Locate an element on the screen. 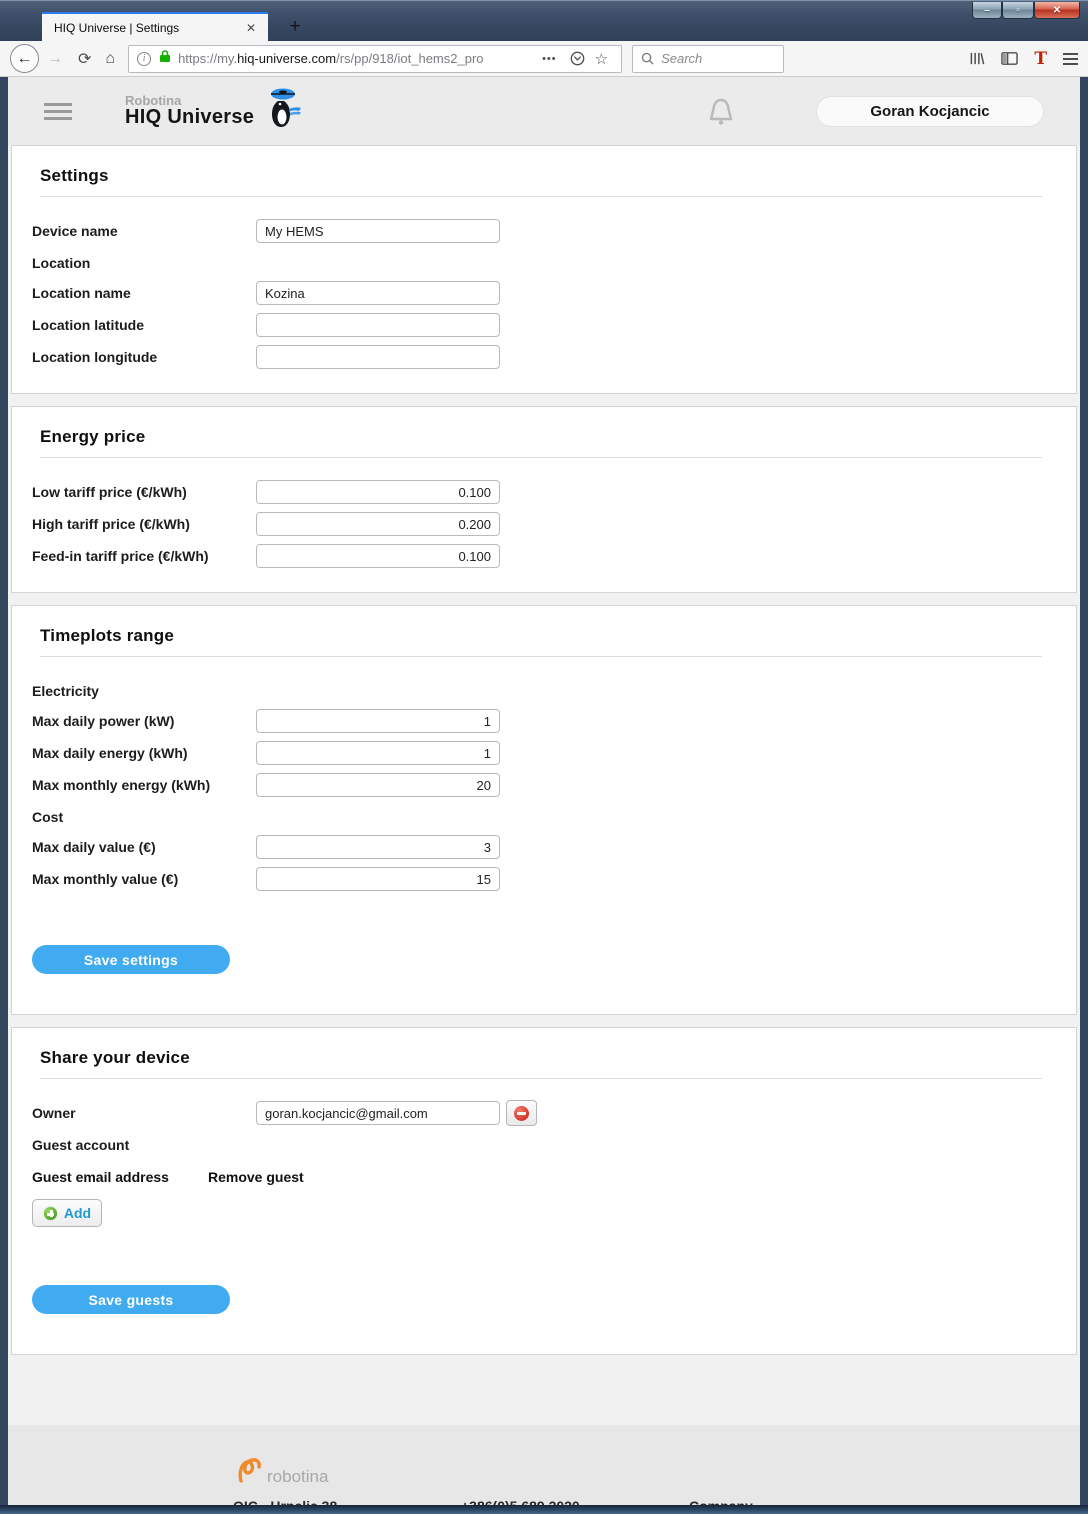  browser-tab: HIQ Universe | Settings ✕ is located at coordinates (155, 26).